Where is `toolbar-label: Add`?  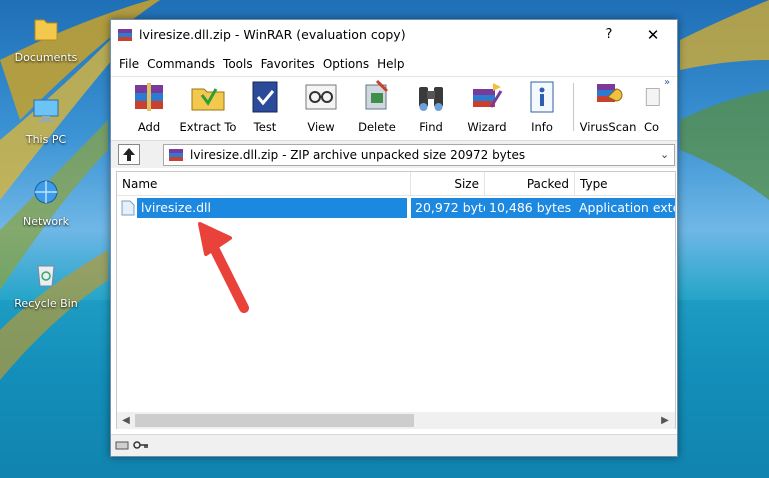
toolbar-label: Add is located at coordinates (149, 127).